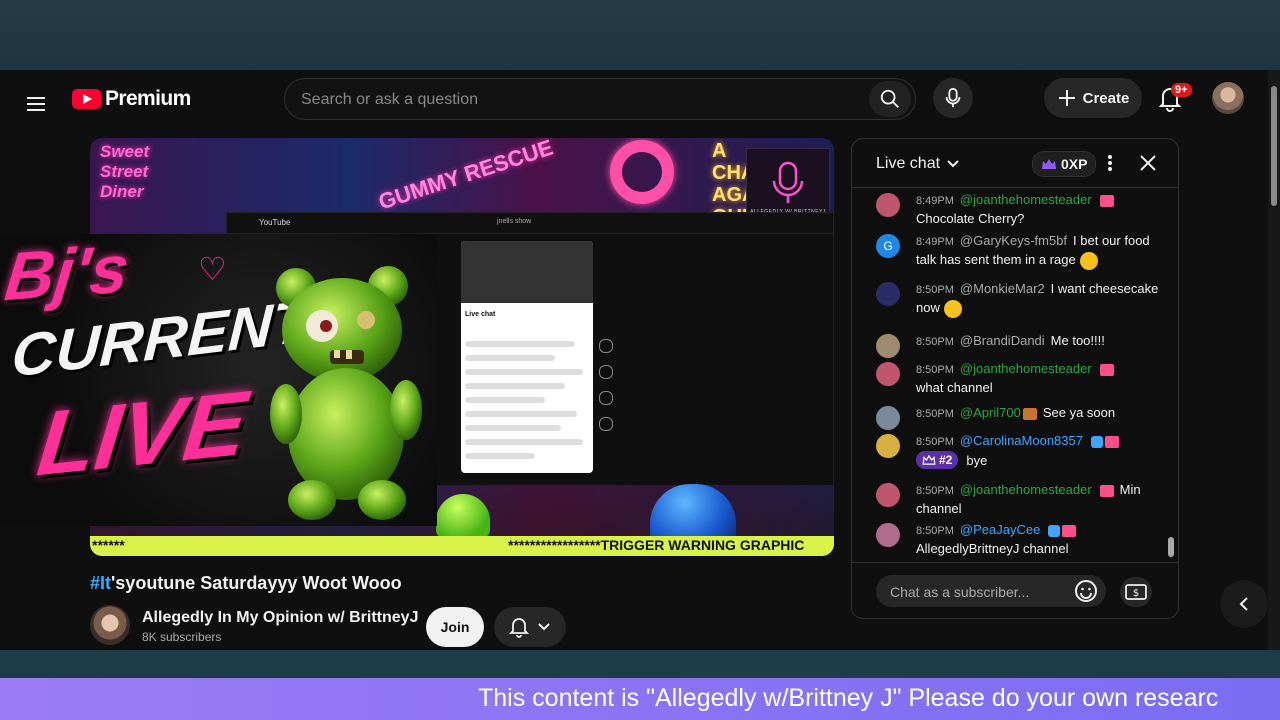 This screenshot has height=720, width=1280. Describe the element at coordinates (1021, 440) in the screenshot. I see `chat-message-author: @CarolinaMoon8357` at that location.